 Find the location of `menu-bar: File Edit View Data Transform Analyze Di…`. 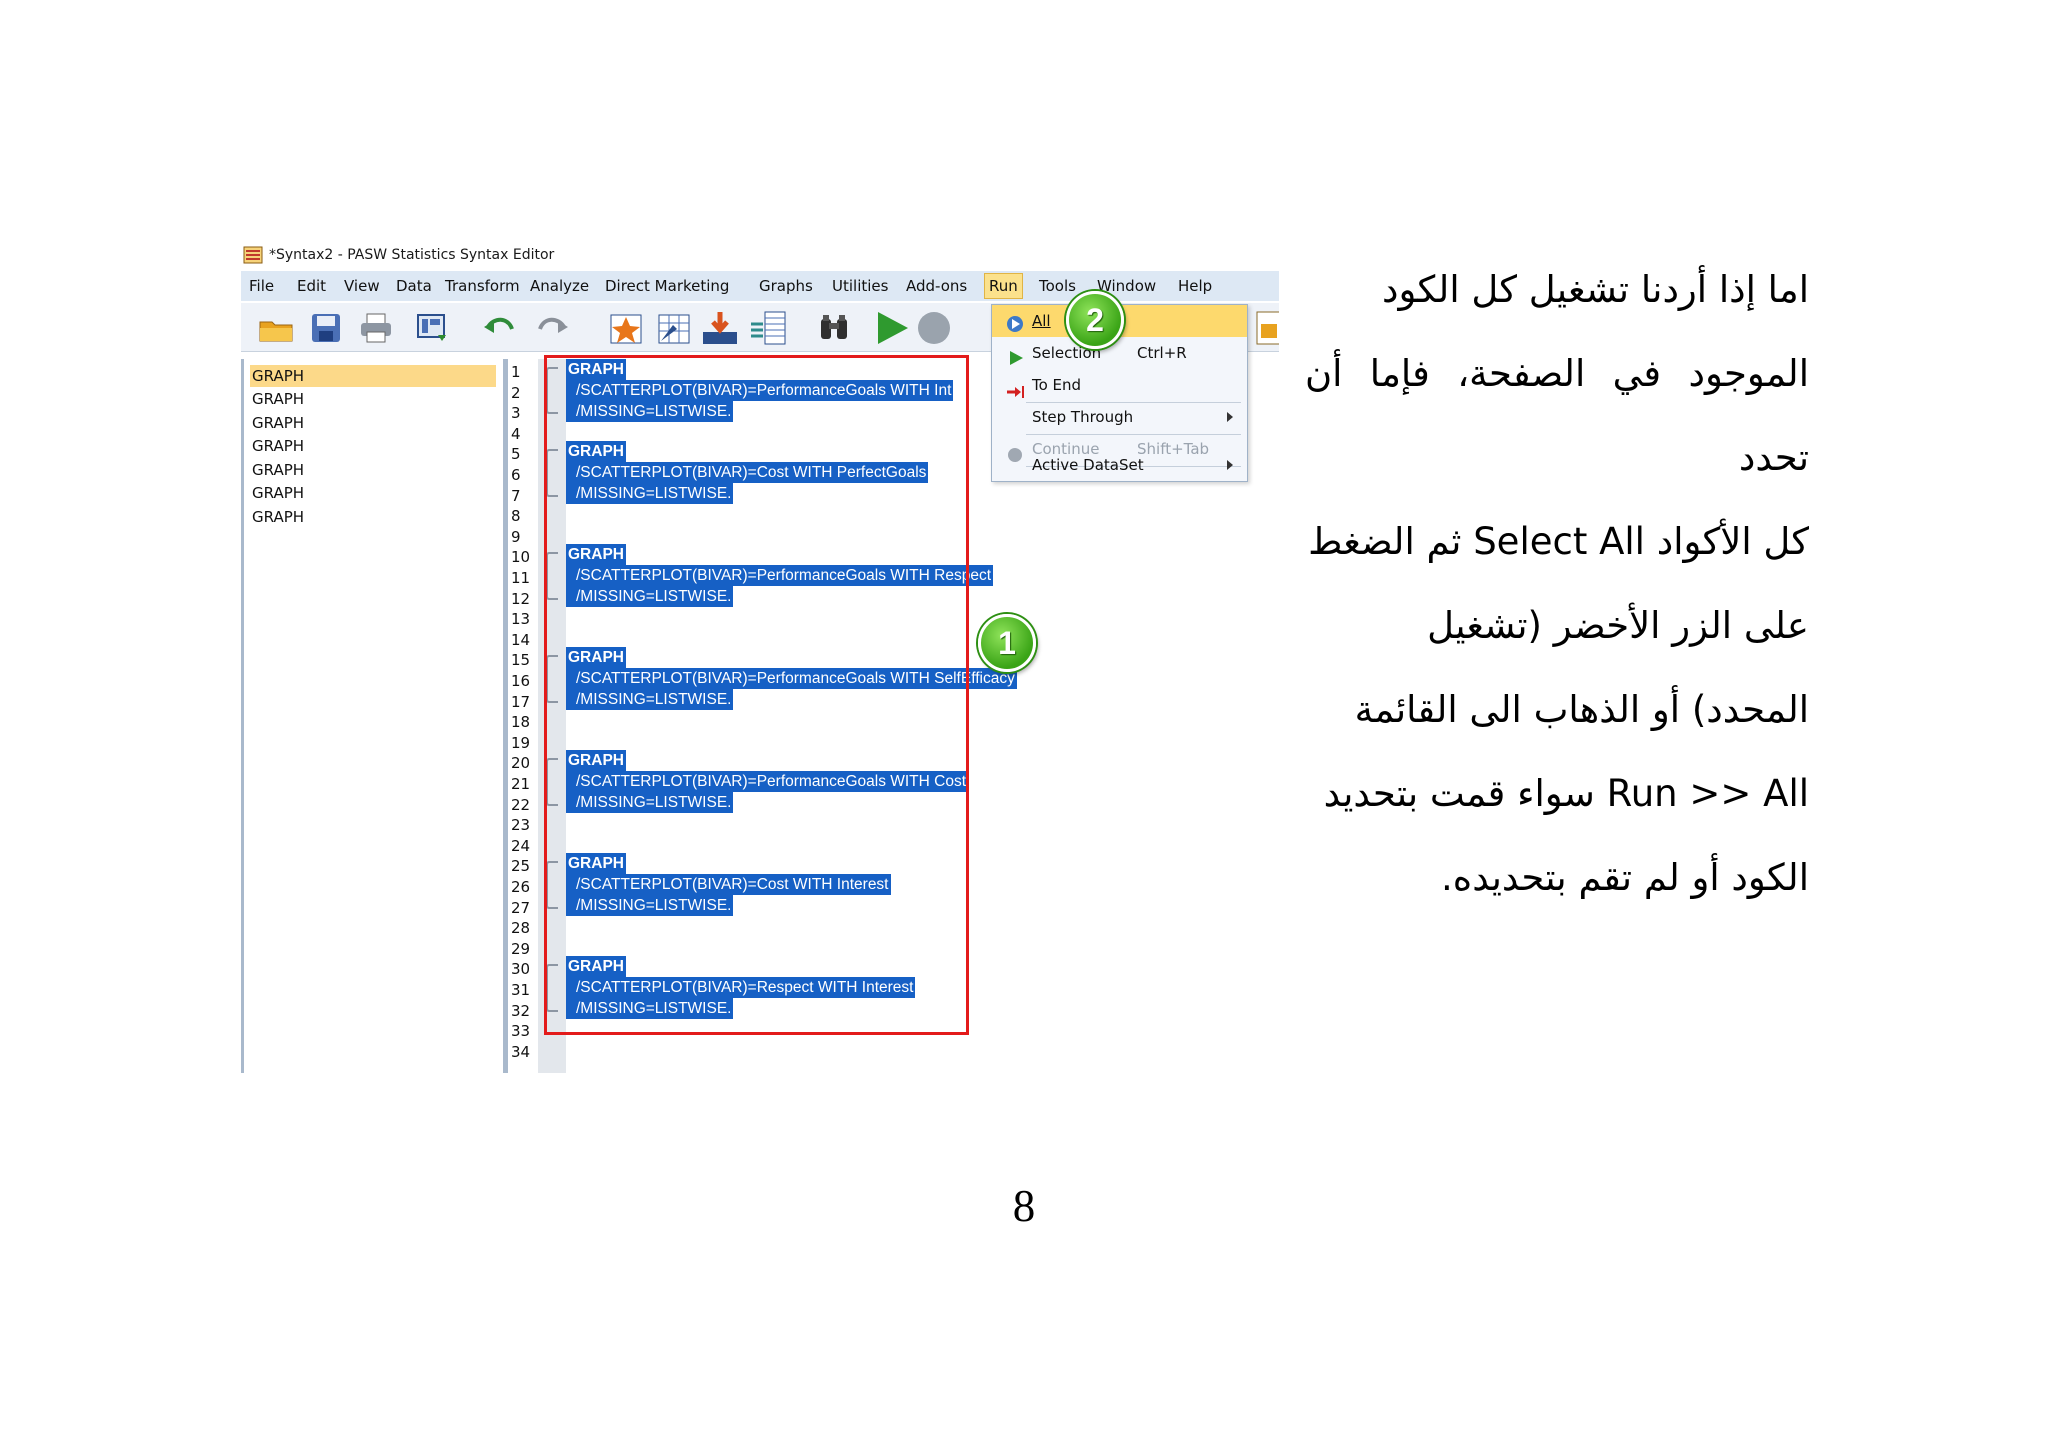

menu-bar: File Edit View Data Transform Analyze Di… is located at coordinates (760, 286).